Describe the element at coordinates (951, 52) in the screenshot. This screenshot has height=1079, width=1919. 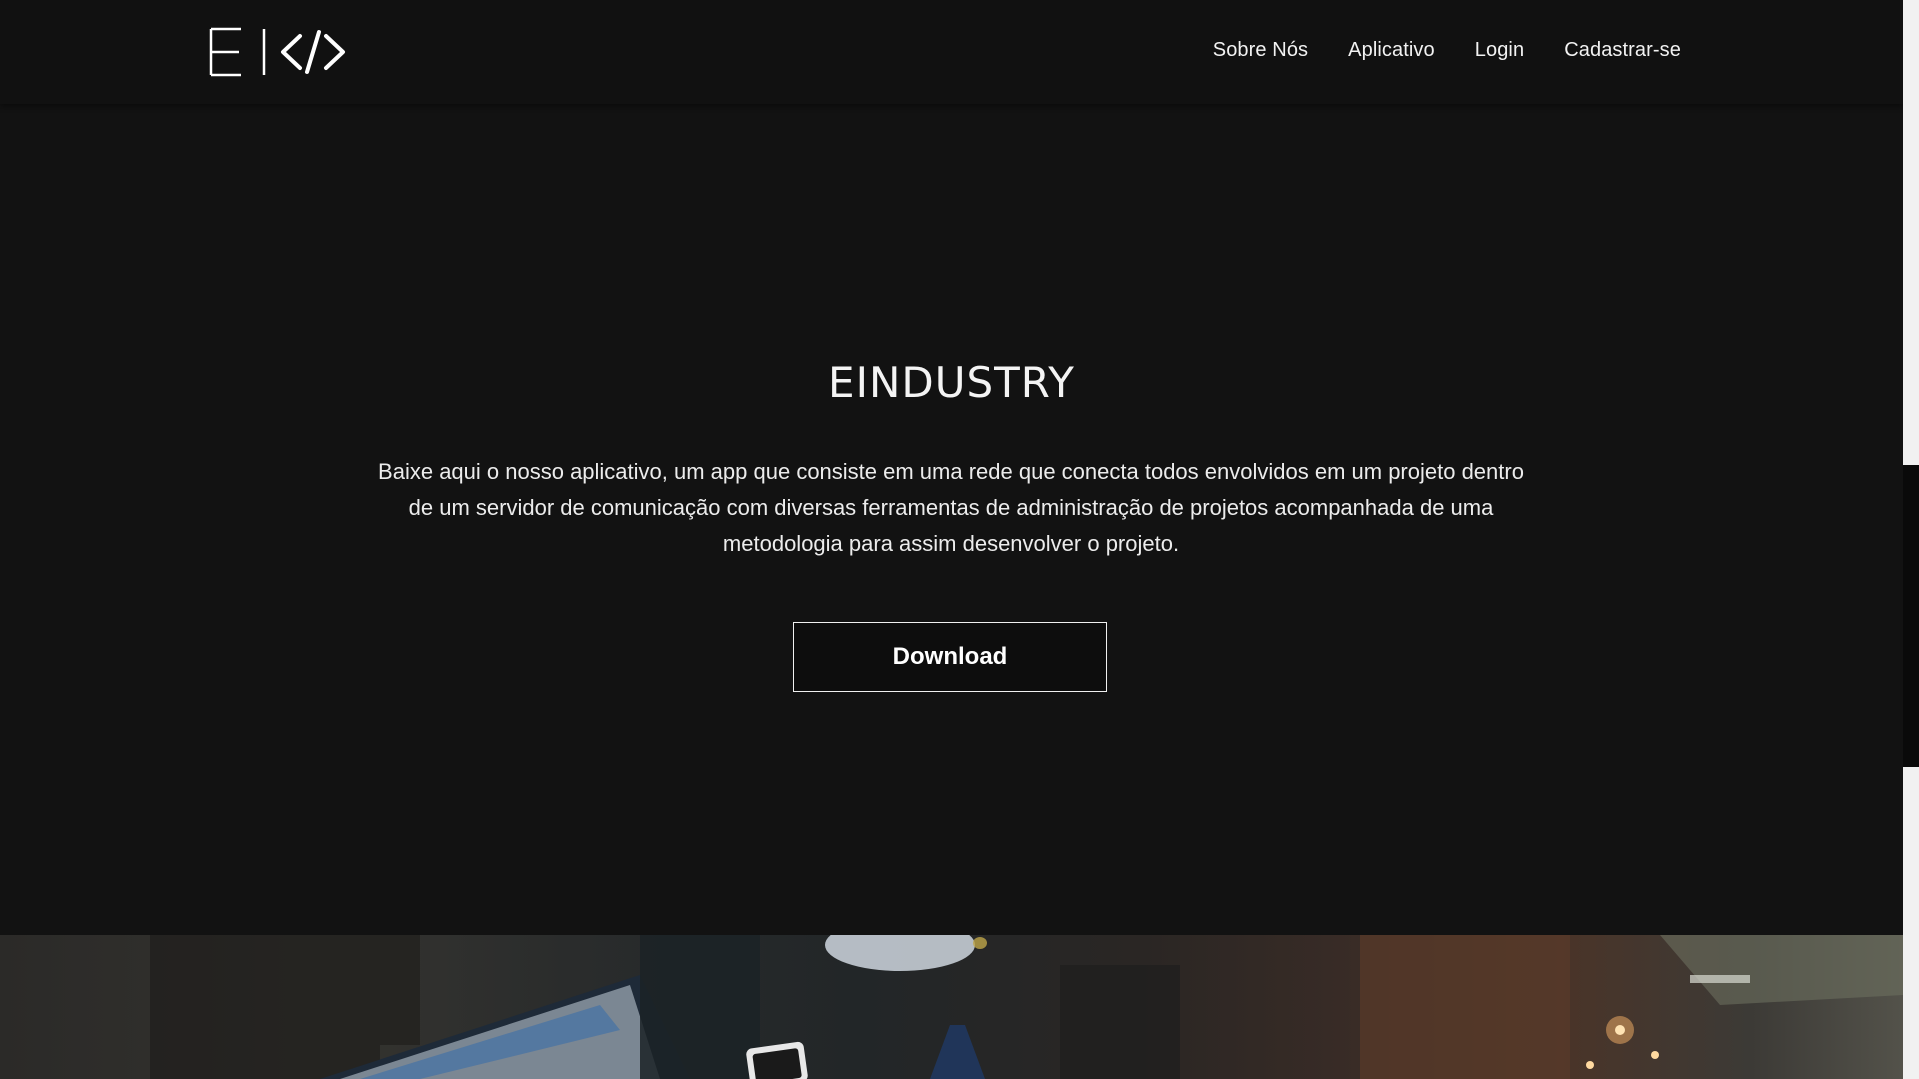
I see `navbar: Sobre Nós Aplicativo Login Cadastrar-se` at that location.